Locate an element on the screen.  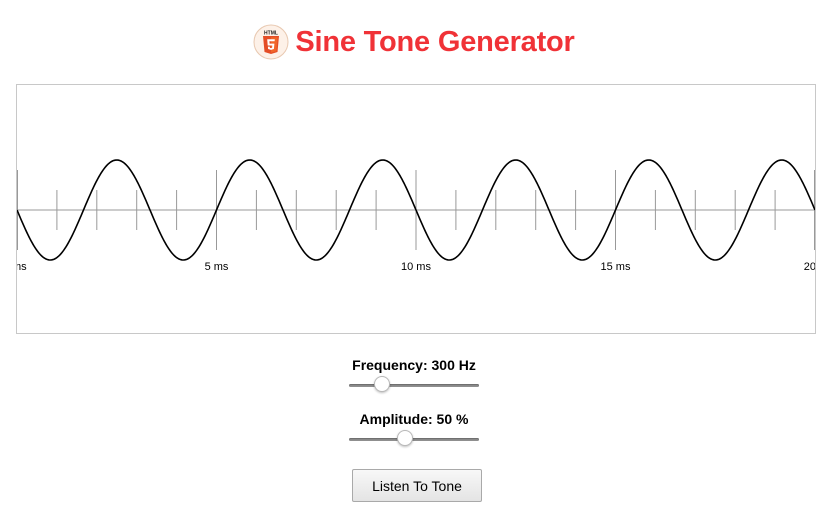
frequency-slider is located at coordinates (414, 385).